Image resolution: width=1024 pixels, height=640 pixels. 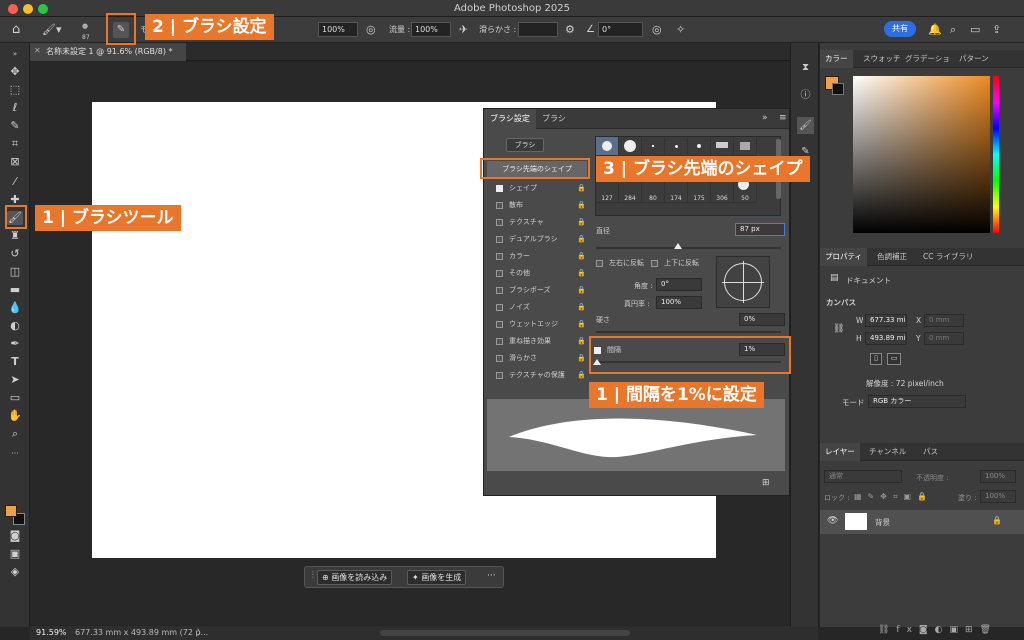 What do you see at coordinates (15, 72) in the screenshot?
I see `move-tool-icon: ✥` at bounding box center [15, 72].